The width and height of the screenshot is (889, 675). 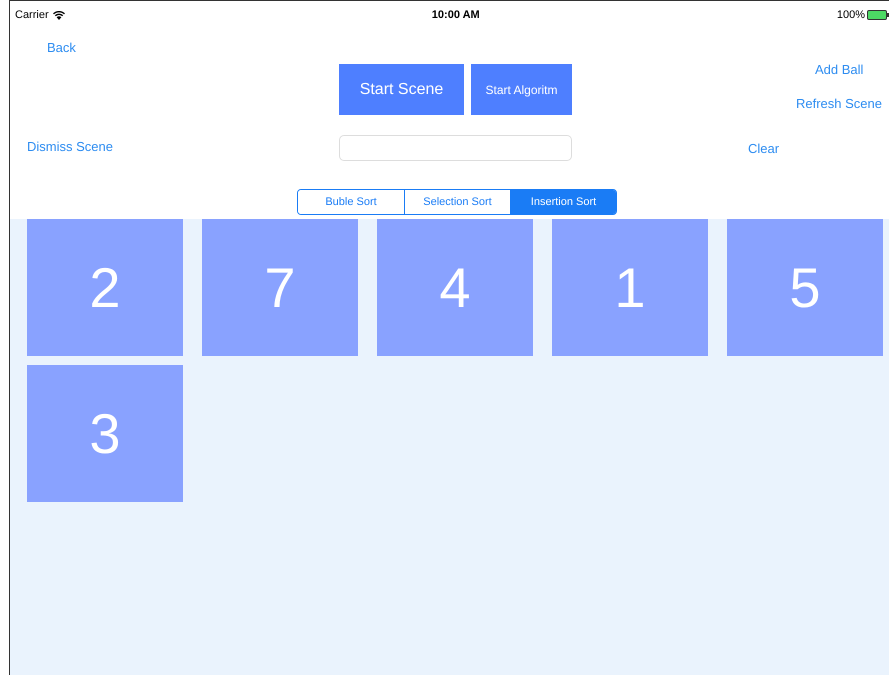 I want to click on number-tile: 7, so click(x=280, y=287).